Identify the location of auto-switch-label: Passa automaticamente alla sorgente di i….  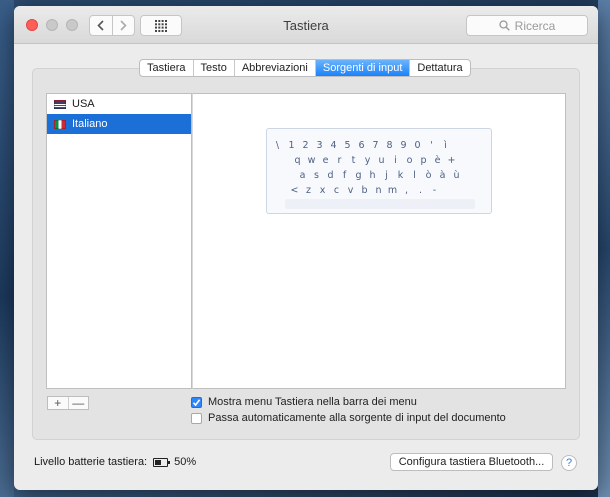
(357, 418).